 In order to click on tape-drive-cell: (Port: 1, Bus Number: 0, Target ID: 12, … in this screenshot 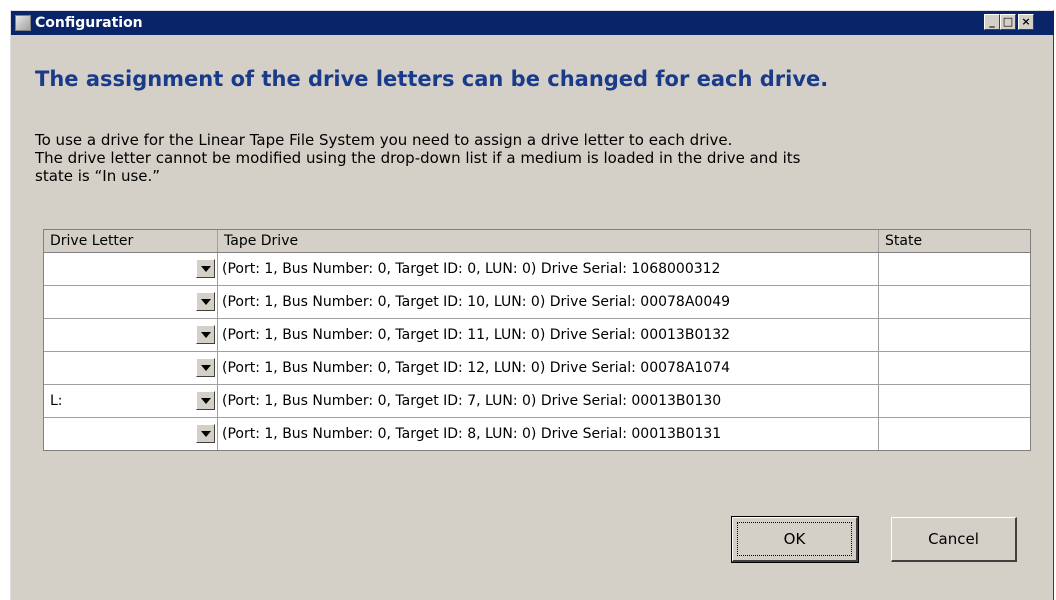, I will do `click(548, 368)`.